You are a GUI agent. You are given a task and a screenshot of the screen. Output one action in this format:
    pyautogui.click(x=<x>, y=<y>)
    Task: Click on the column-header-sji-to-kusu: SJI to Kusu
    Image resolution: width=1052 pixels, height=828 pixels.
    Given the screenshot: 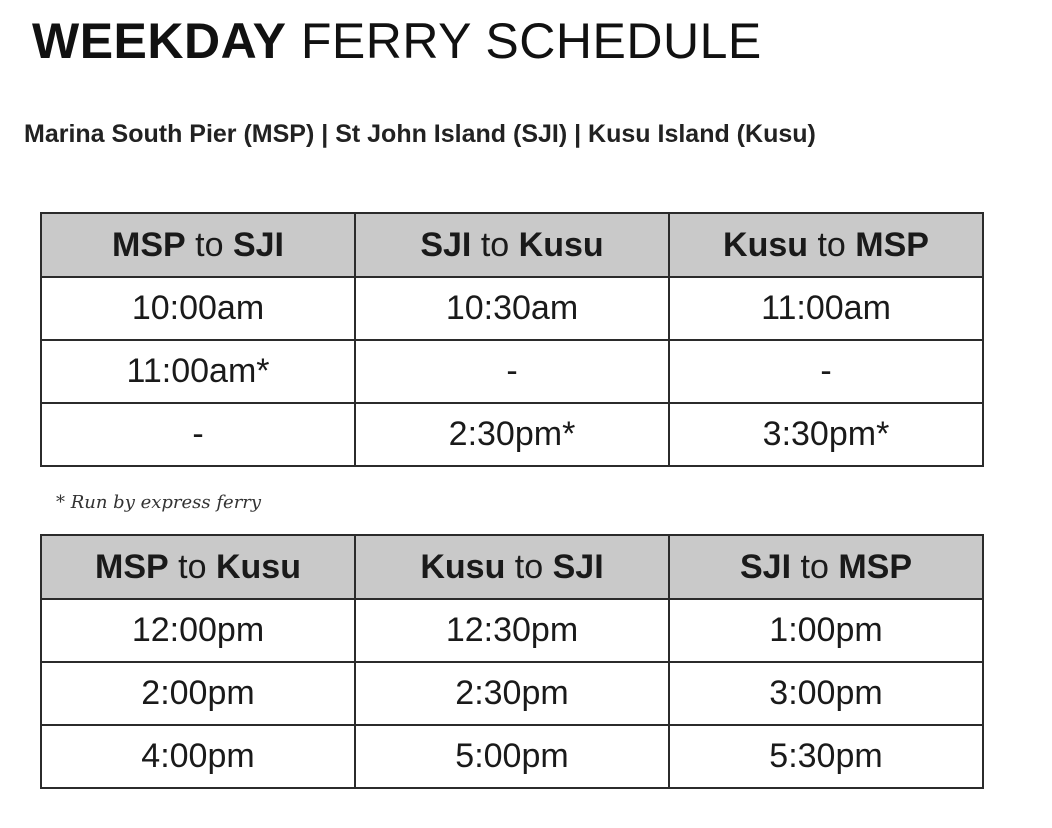 What is the action you would take?
    pyautogui.click(x=512, y=245)
    